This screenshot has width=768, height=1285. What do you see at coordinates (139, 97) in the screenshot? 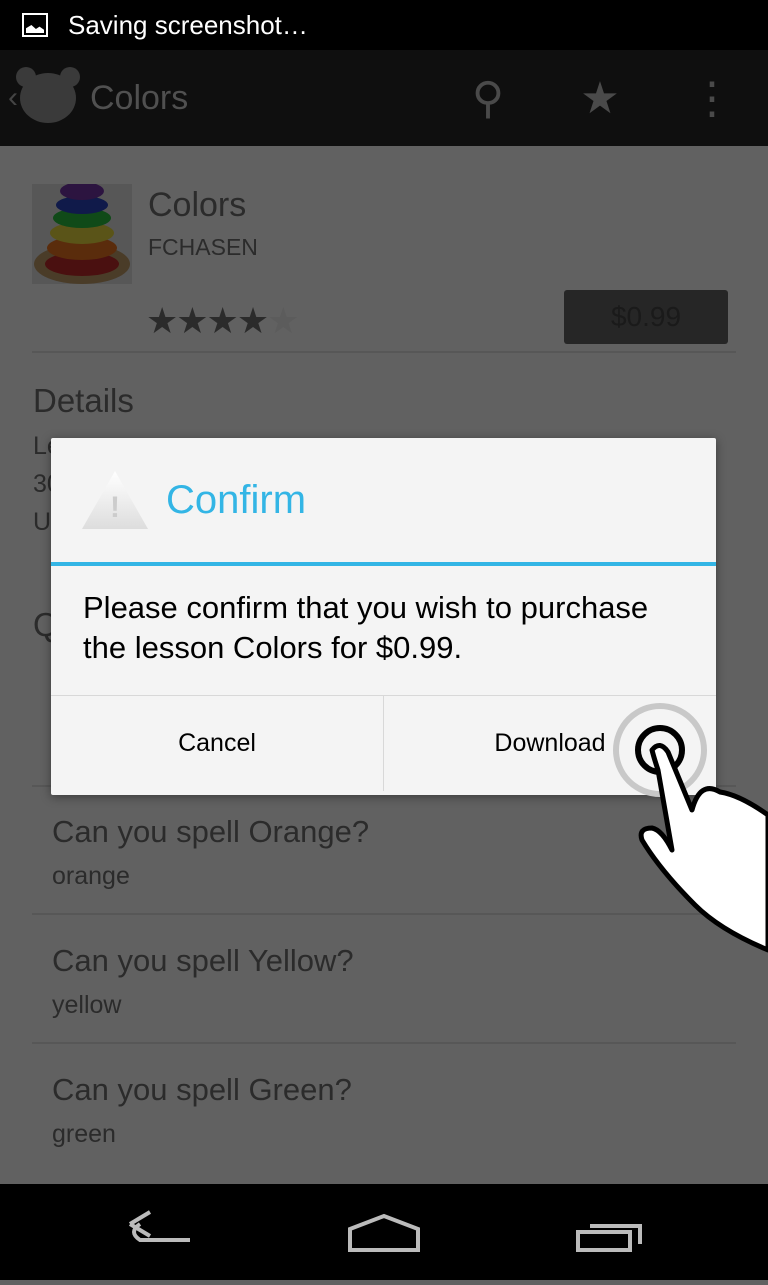
I see `action-bar-title: Colors` at bounding box center [139, 97].